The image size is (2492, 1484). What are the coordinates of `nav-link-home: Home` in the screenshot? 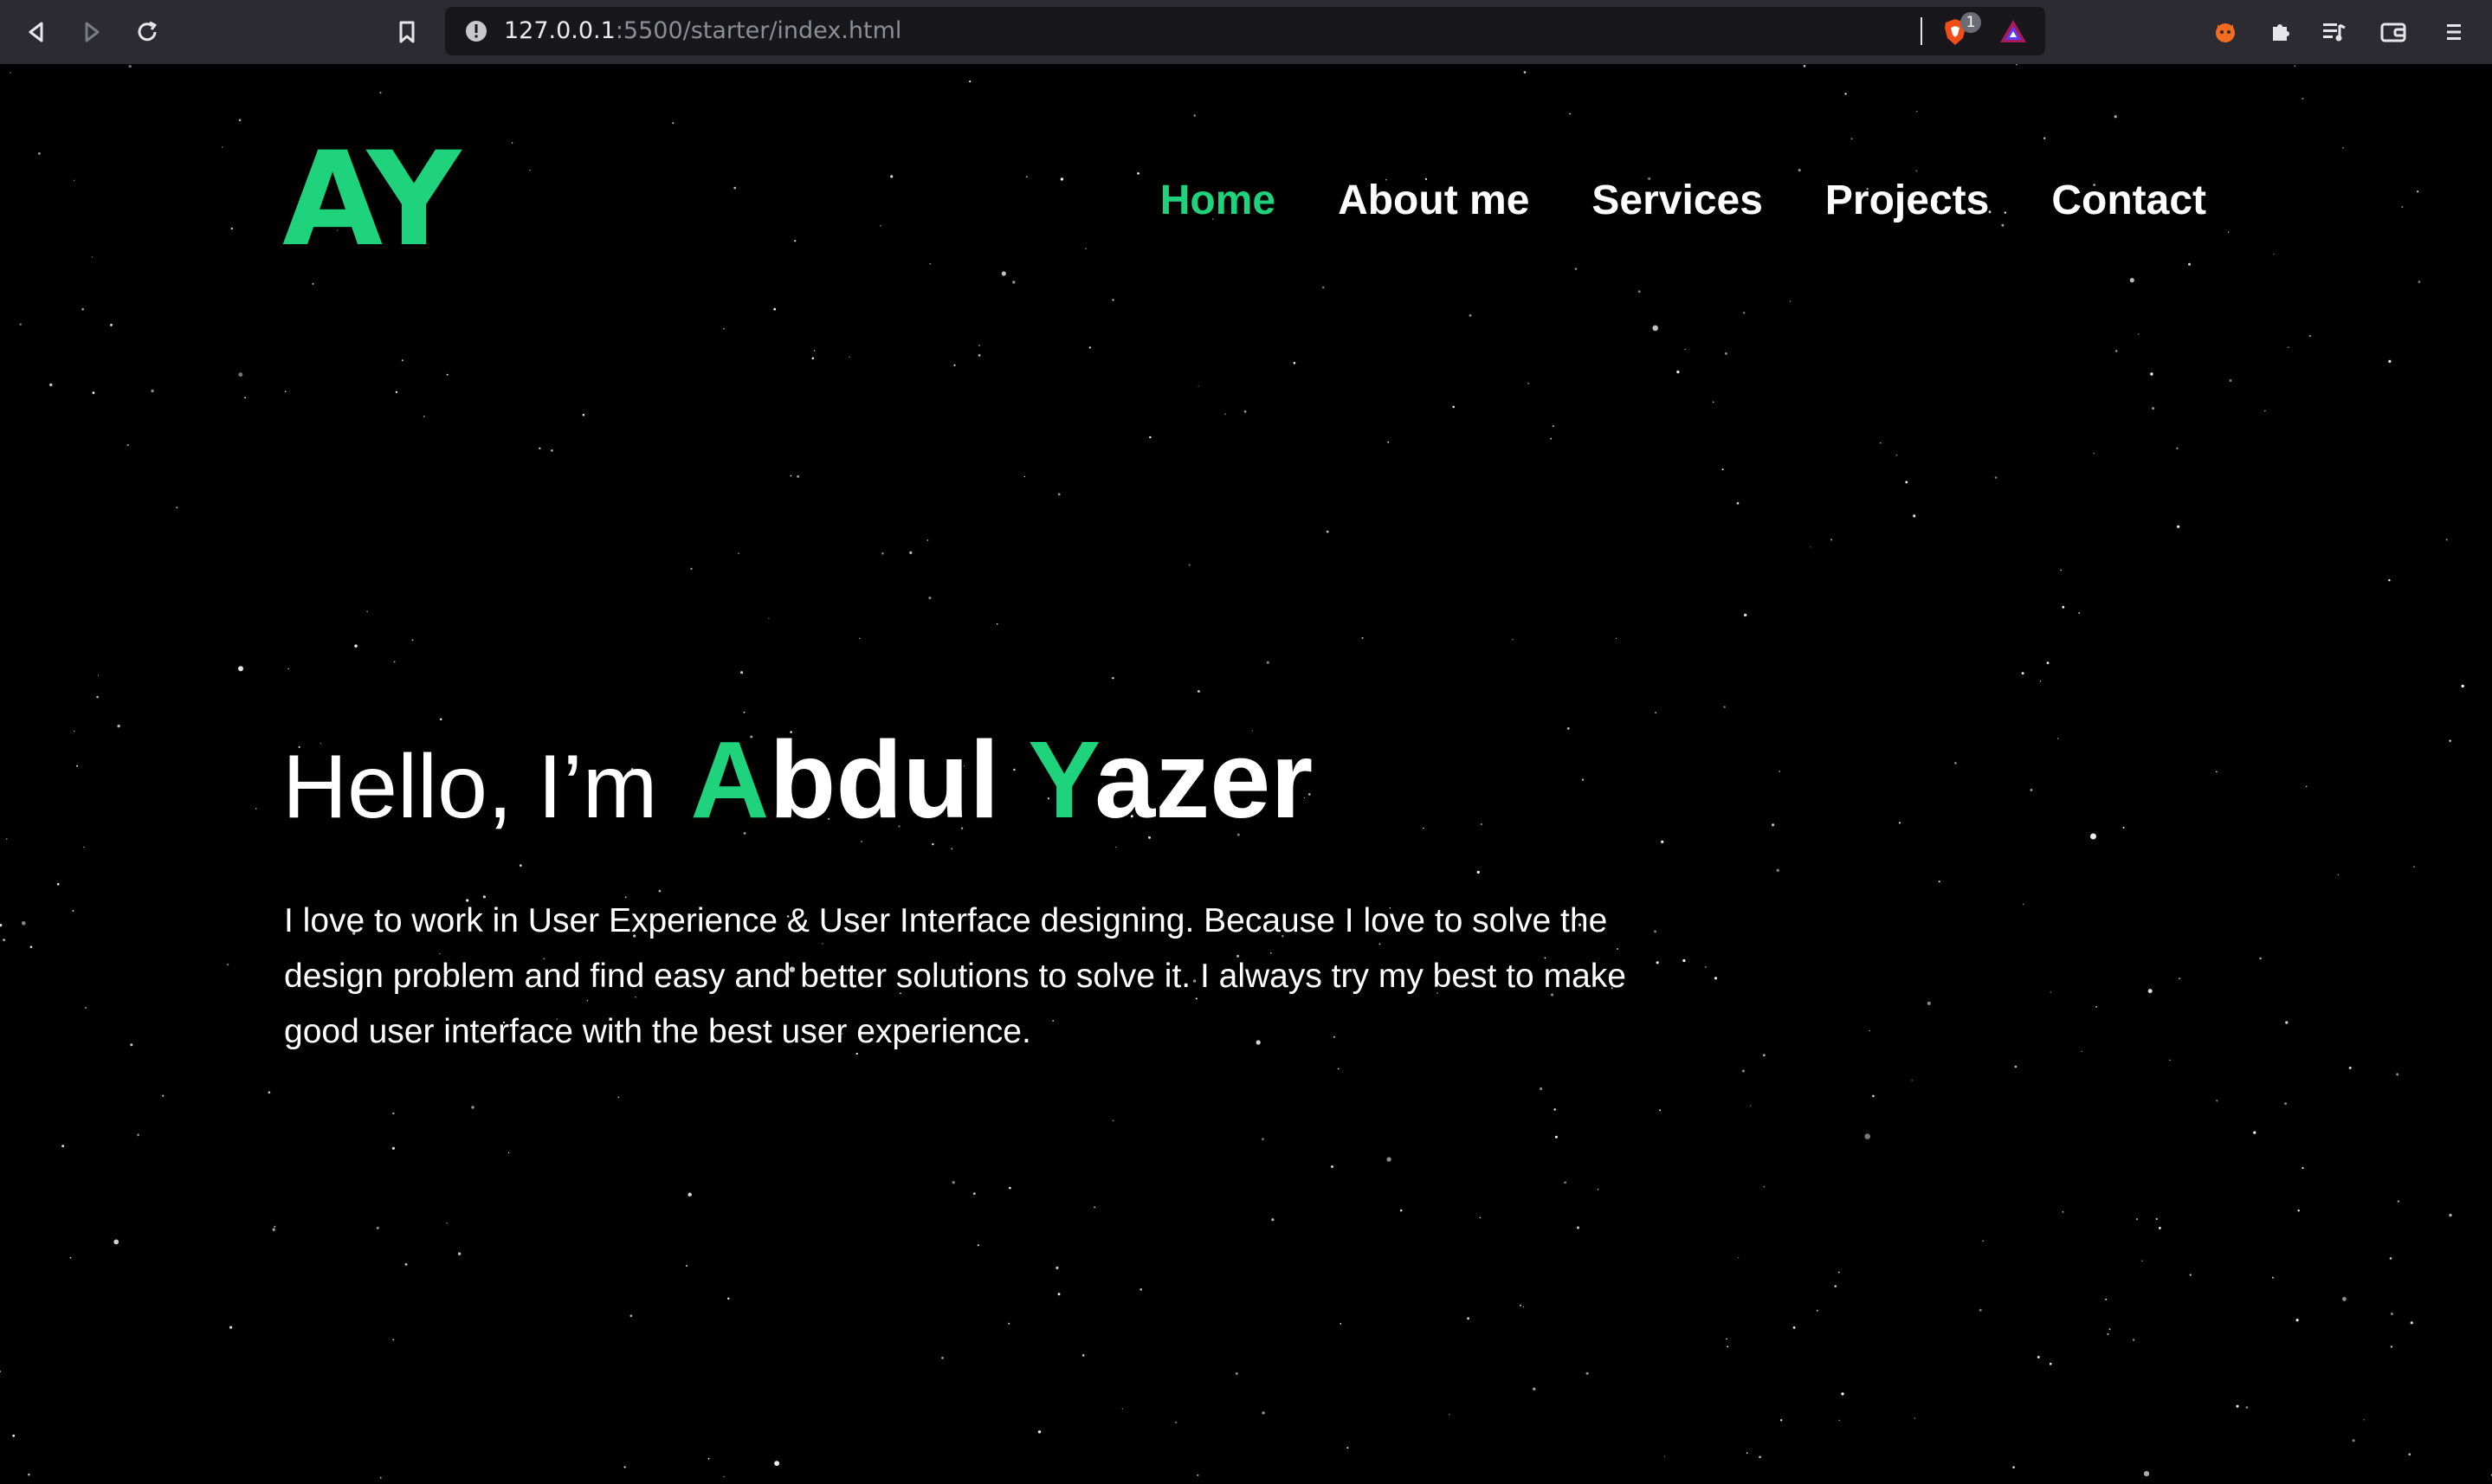 It's located at (1217, 201).